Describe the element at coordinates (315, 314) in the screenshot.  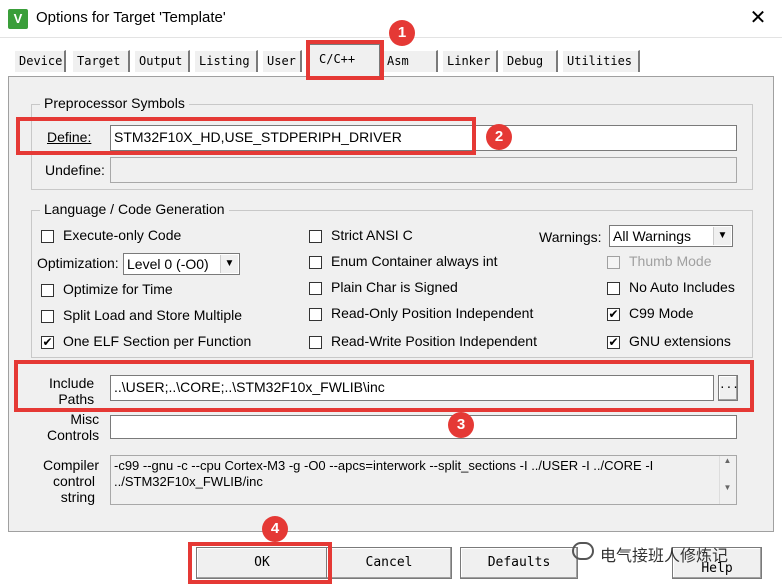
I see `ro-pi-checkbox` at that location.